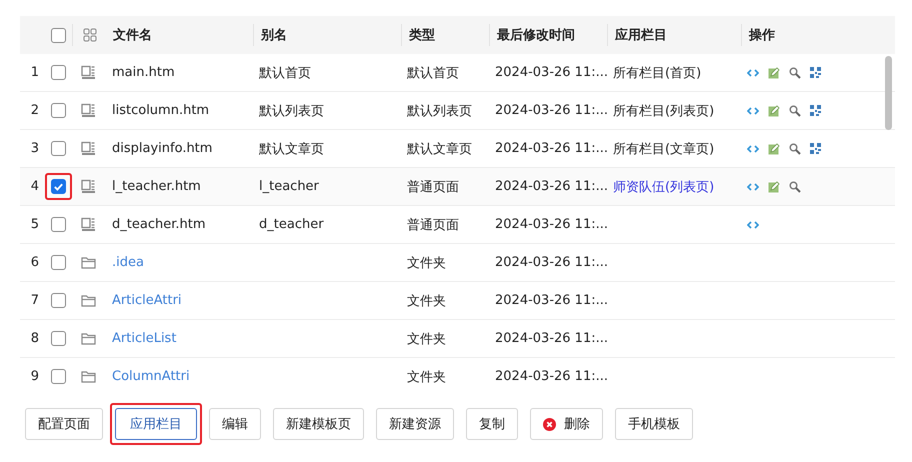 The image size is (912, 462). What do you see at coordinates (156, 424) in the screenshot?
I see `action-button: 应用栏目` at bounding box center [156, 424].